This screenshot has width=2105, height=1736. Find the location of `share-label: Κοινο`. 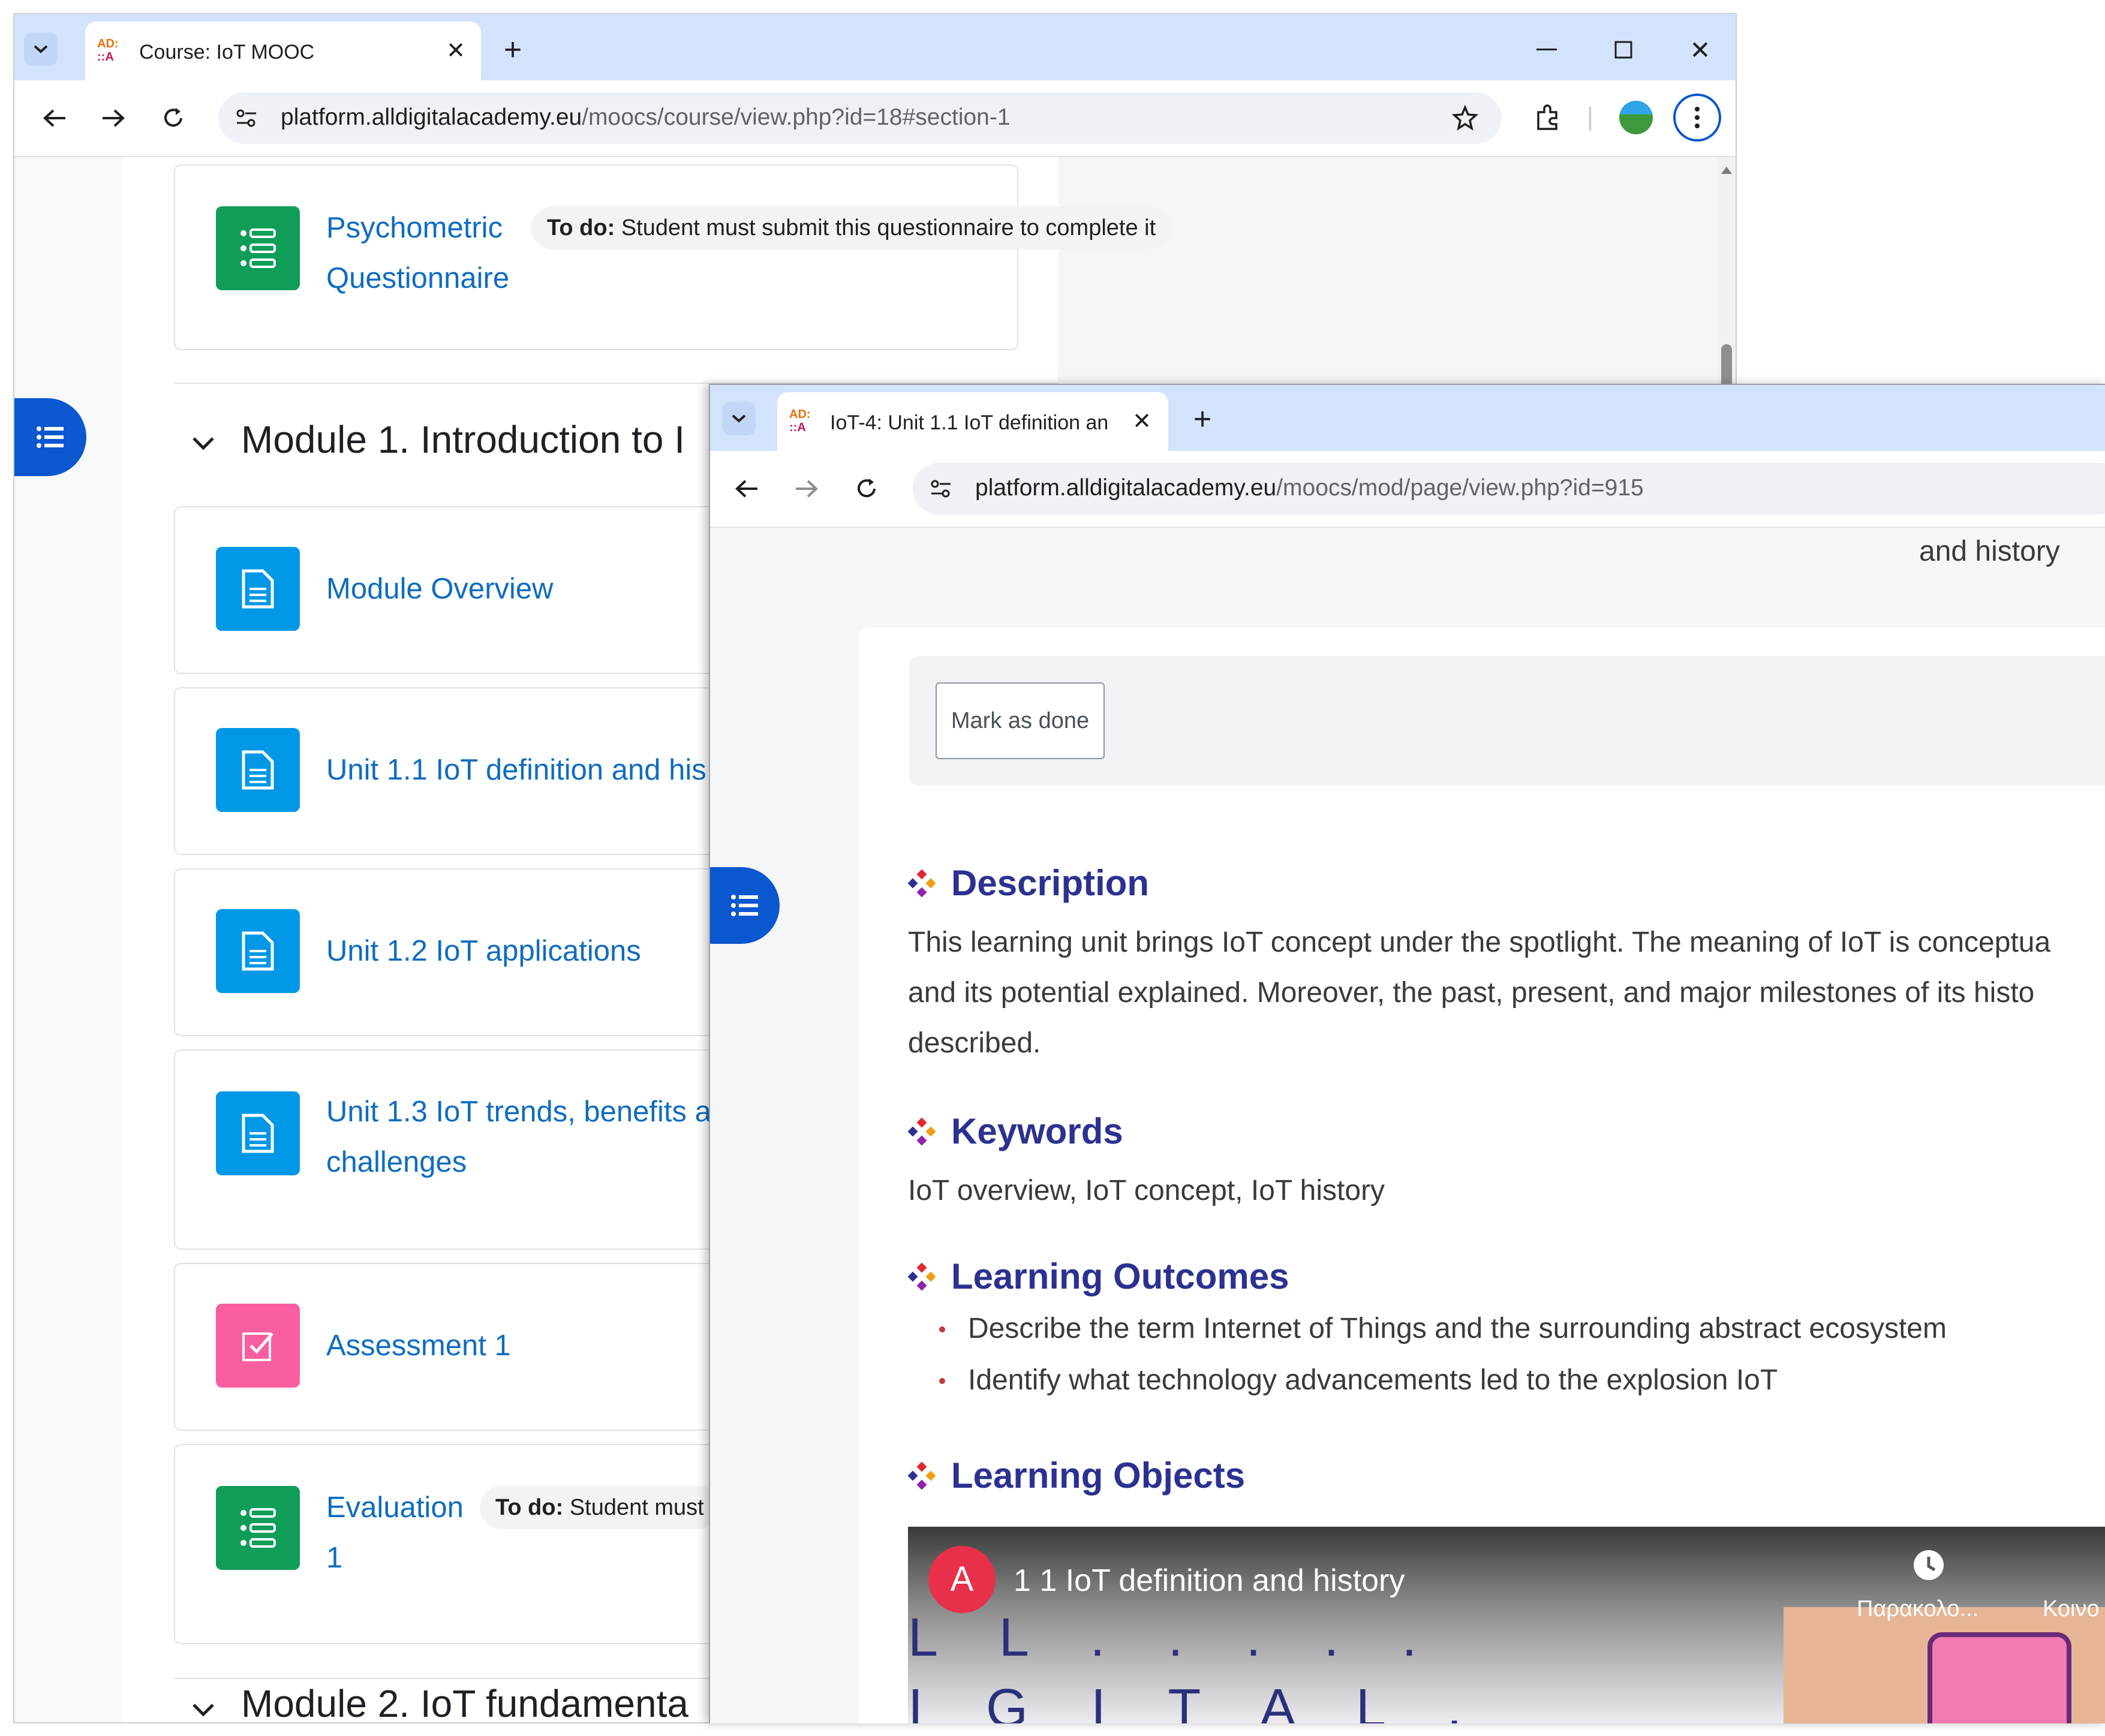

share-label: Κοινο is located at coordinates (2071, 1609).